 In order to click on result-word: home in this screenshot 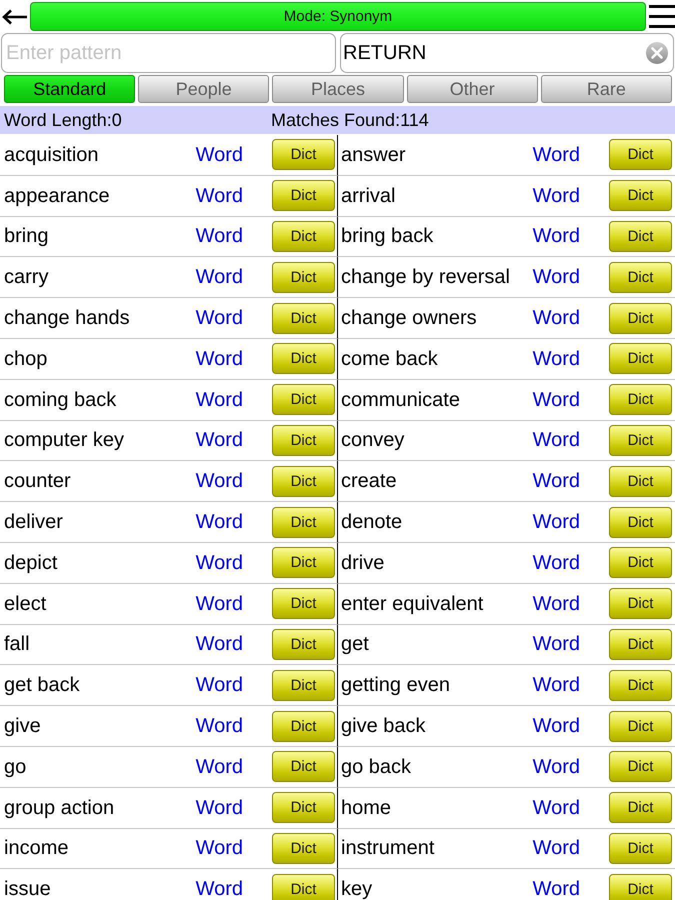, I will do `click(366, 808)`.